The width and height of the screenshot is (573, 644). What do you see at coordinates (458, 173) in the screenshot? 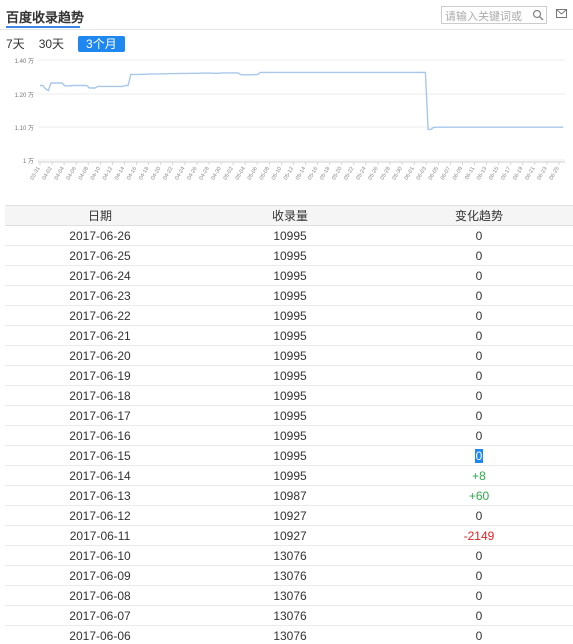
I see `x-tick-label: 06-09` at bounding box center [458, 173].